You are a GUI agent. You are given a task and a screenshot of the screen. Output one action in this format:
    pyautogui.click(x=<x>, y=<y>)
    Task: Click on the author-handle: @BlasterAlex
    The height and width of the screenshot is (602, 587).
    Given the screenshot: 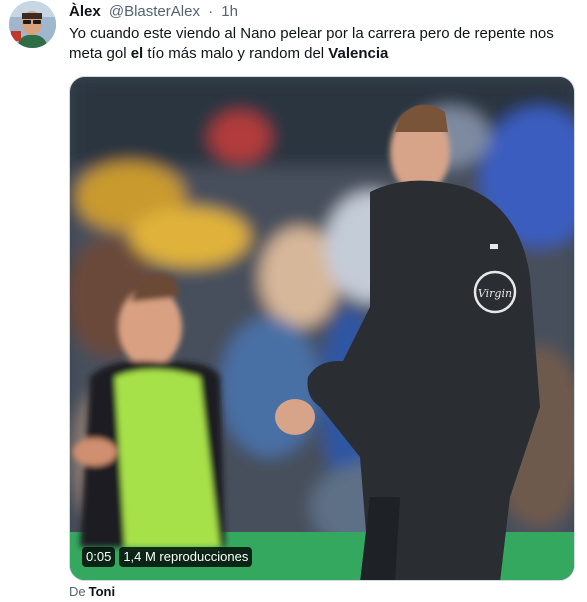 What is the action you would take?
    pyautogui.click(x=154, y=11)
    